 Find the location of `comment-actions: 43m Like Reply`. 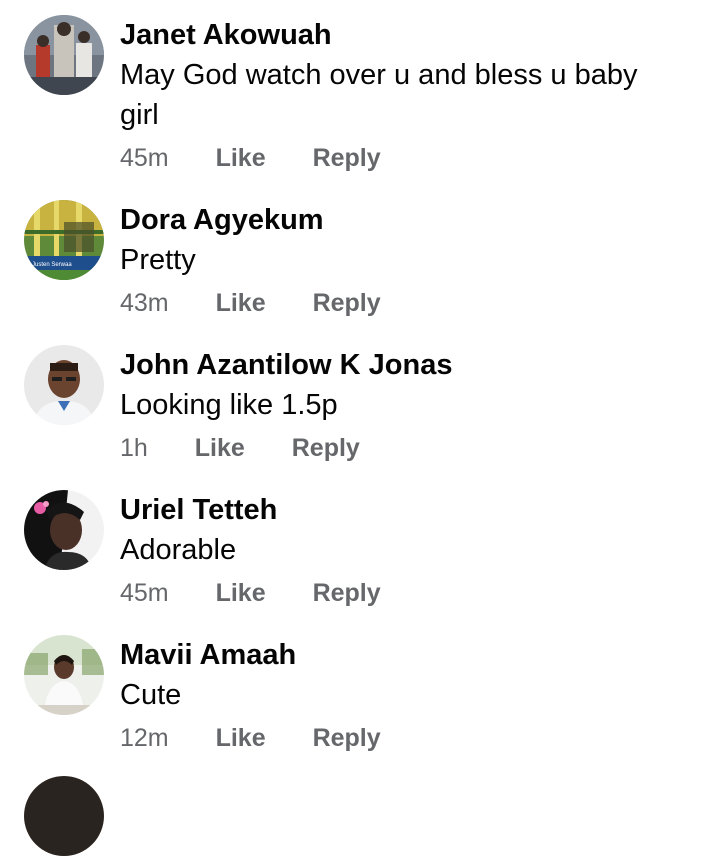

comment-actions: 43m Like Reply is located at coordinates (250, 303).